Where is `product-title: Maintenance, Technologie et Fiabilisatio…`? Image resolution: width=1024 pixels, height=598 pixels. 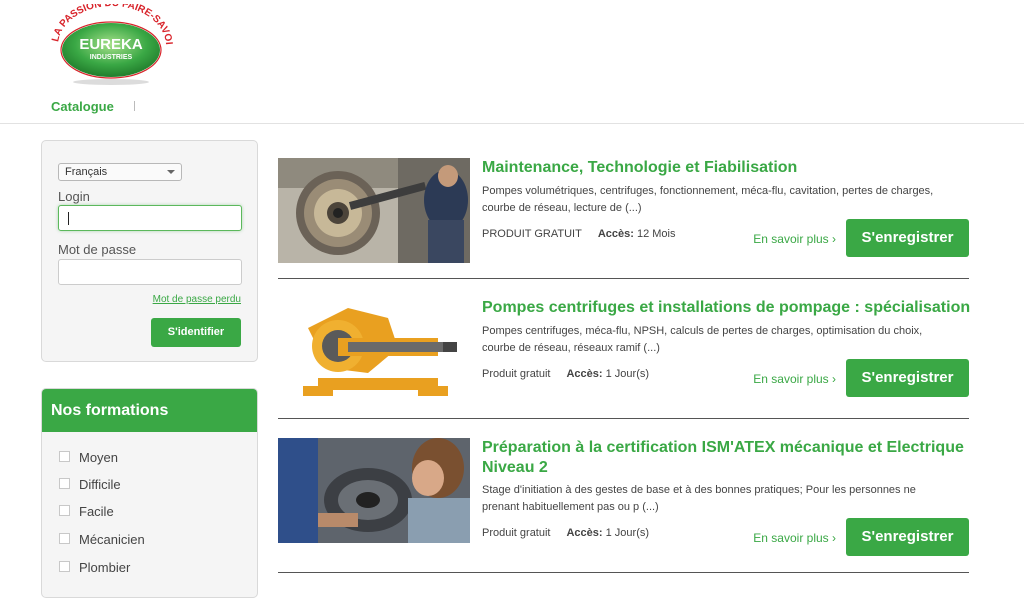
product-title: Maintenance, Technologie et Fiabilisatio… is located at coordinates (727, 168).